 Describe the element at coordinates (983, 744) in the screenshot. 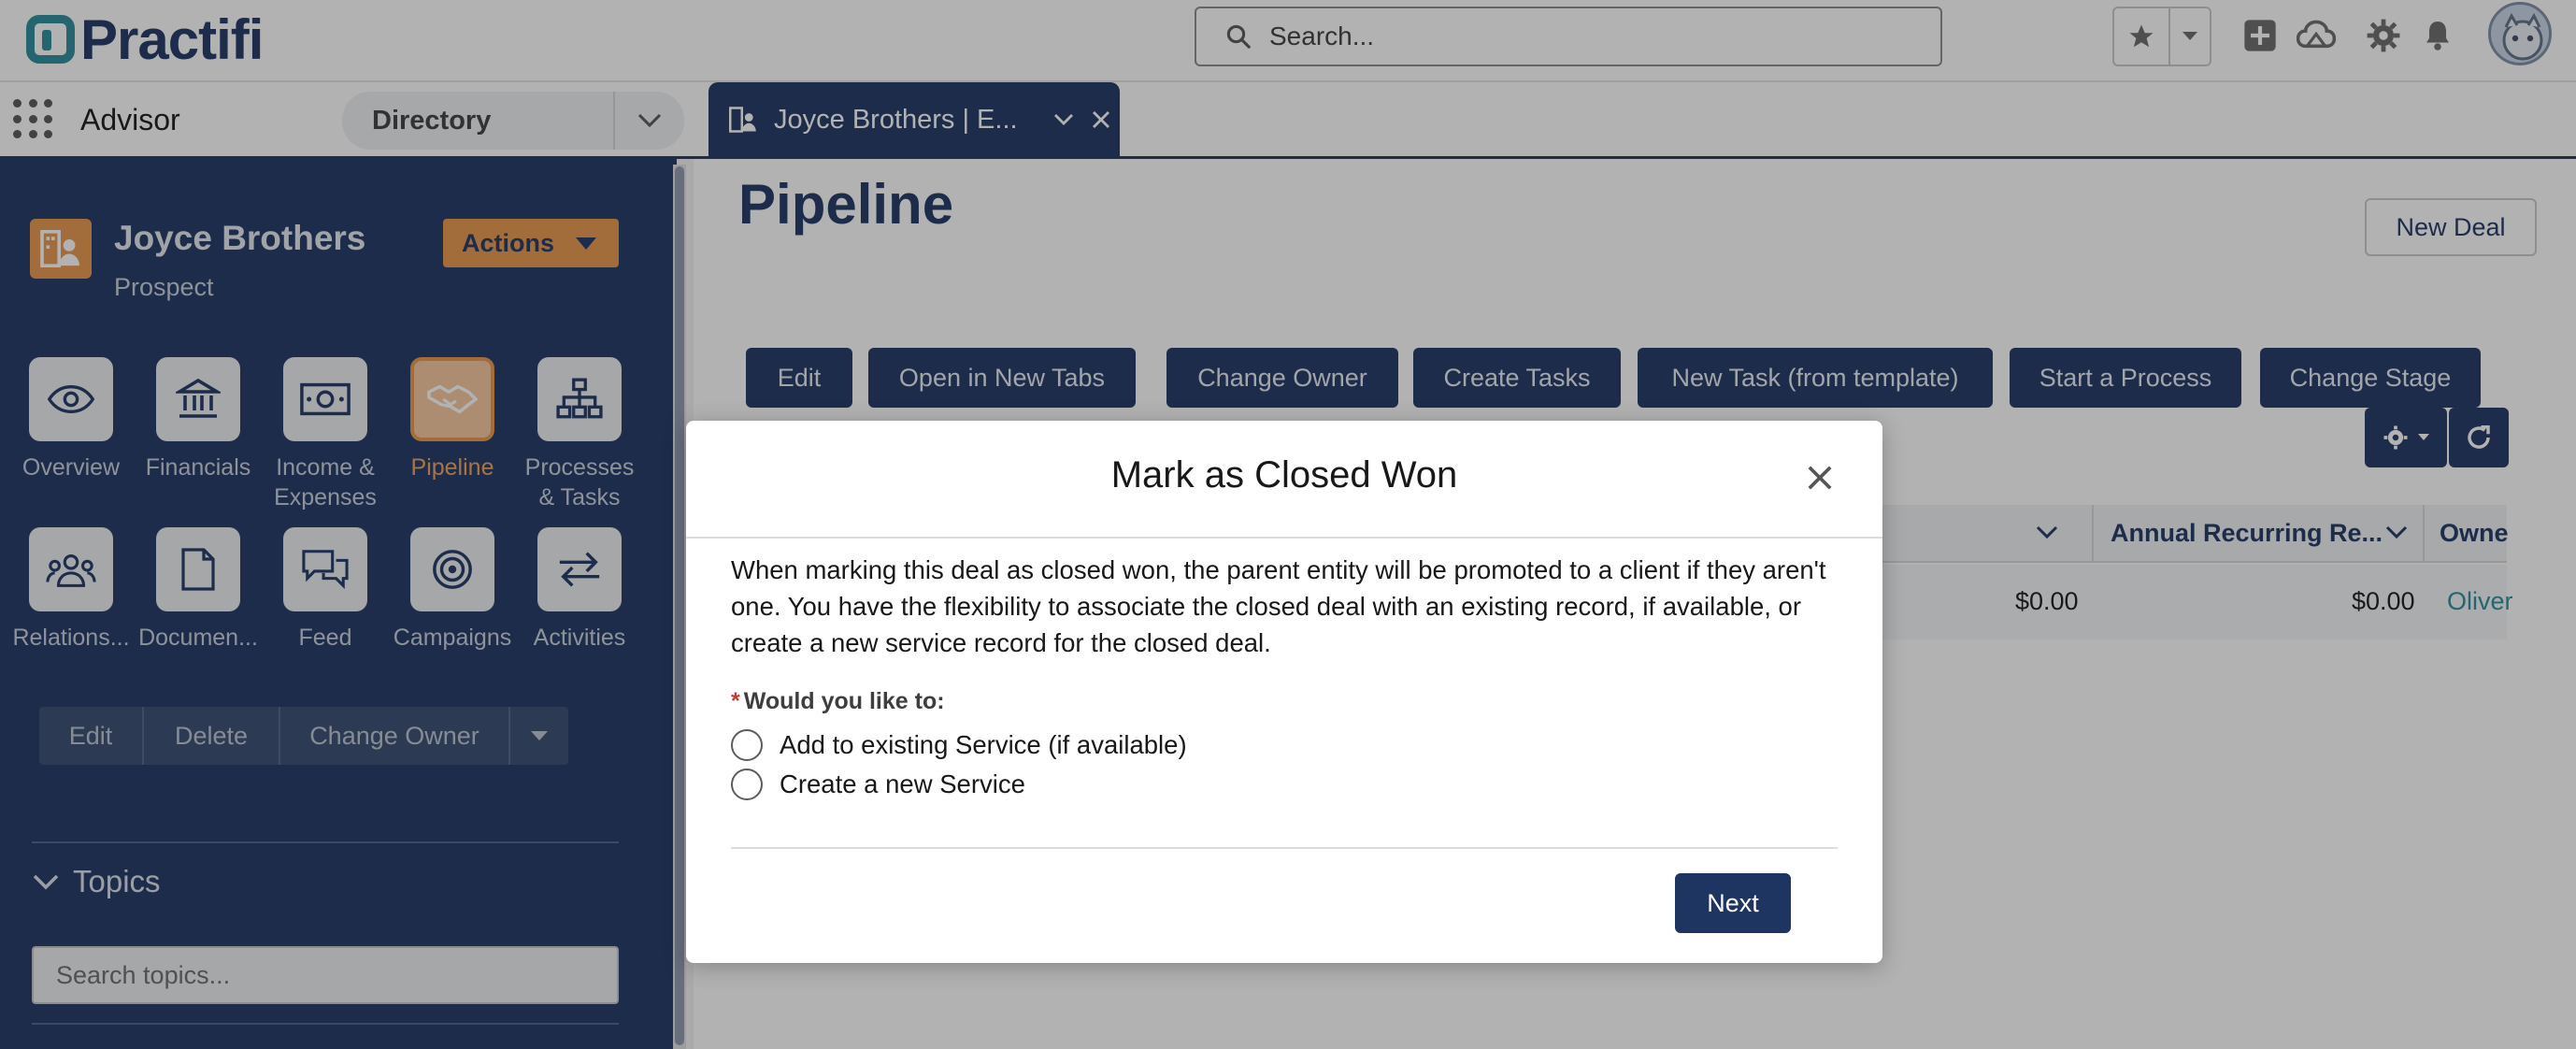

I see `option-label: Add to existing Service (if available)` at that location.